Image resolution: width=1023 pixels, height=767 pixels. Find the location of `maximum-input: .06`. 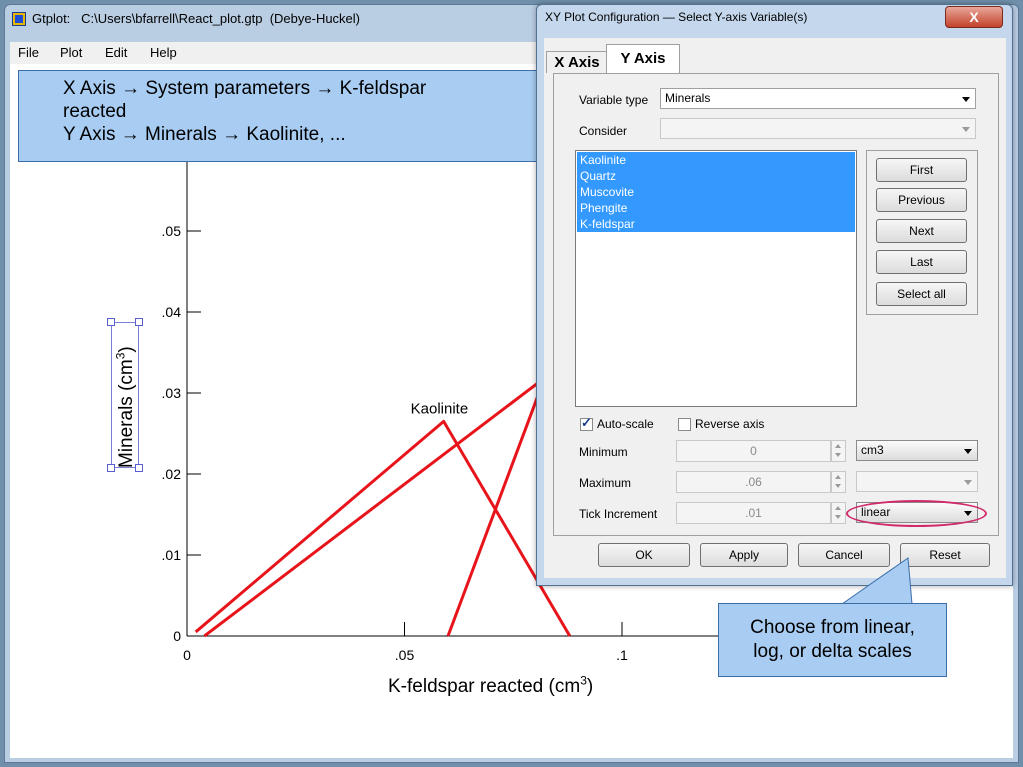

maximum-input: .06 is located at coordinates (753, 482).